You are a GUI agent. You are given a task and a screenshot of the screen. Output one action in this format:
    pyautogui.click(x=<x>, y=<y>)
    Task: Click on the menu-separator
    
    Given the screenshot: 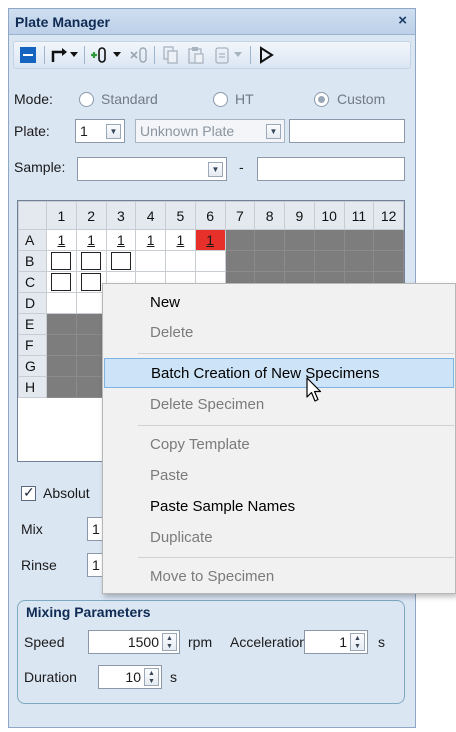 What is the action you would take?
    pyautogui.click(x=296, y=353)
    